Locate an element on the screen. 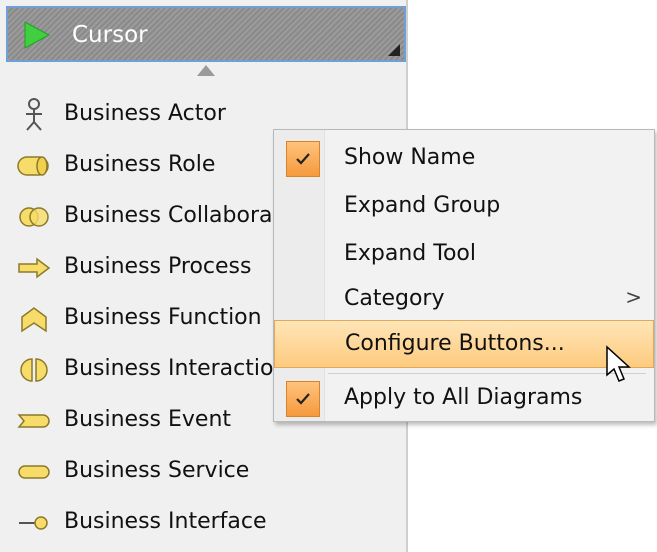 This screenshot has height=552, width=657. tool-business-service: Business Service is located at coordinates (214, 472).